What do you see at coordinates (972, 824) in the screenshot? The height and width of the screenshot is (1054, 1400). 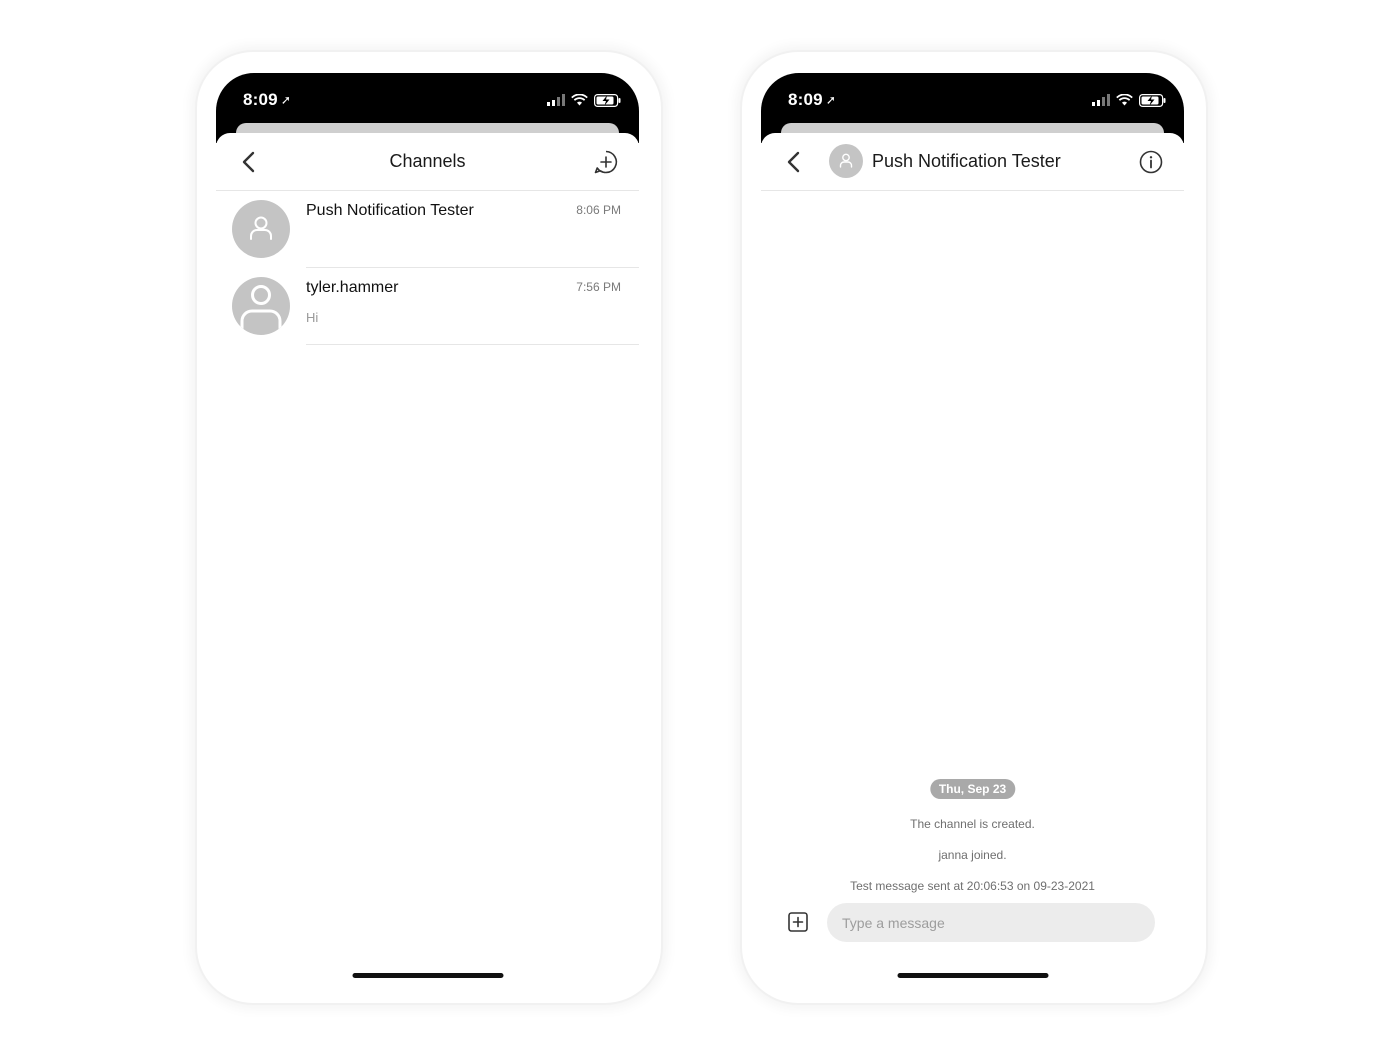 I see `system-message: The channel is created.` at bounding box center [972, 824].